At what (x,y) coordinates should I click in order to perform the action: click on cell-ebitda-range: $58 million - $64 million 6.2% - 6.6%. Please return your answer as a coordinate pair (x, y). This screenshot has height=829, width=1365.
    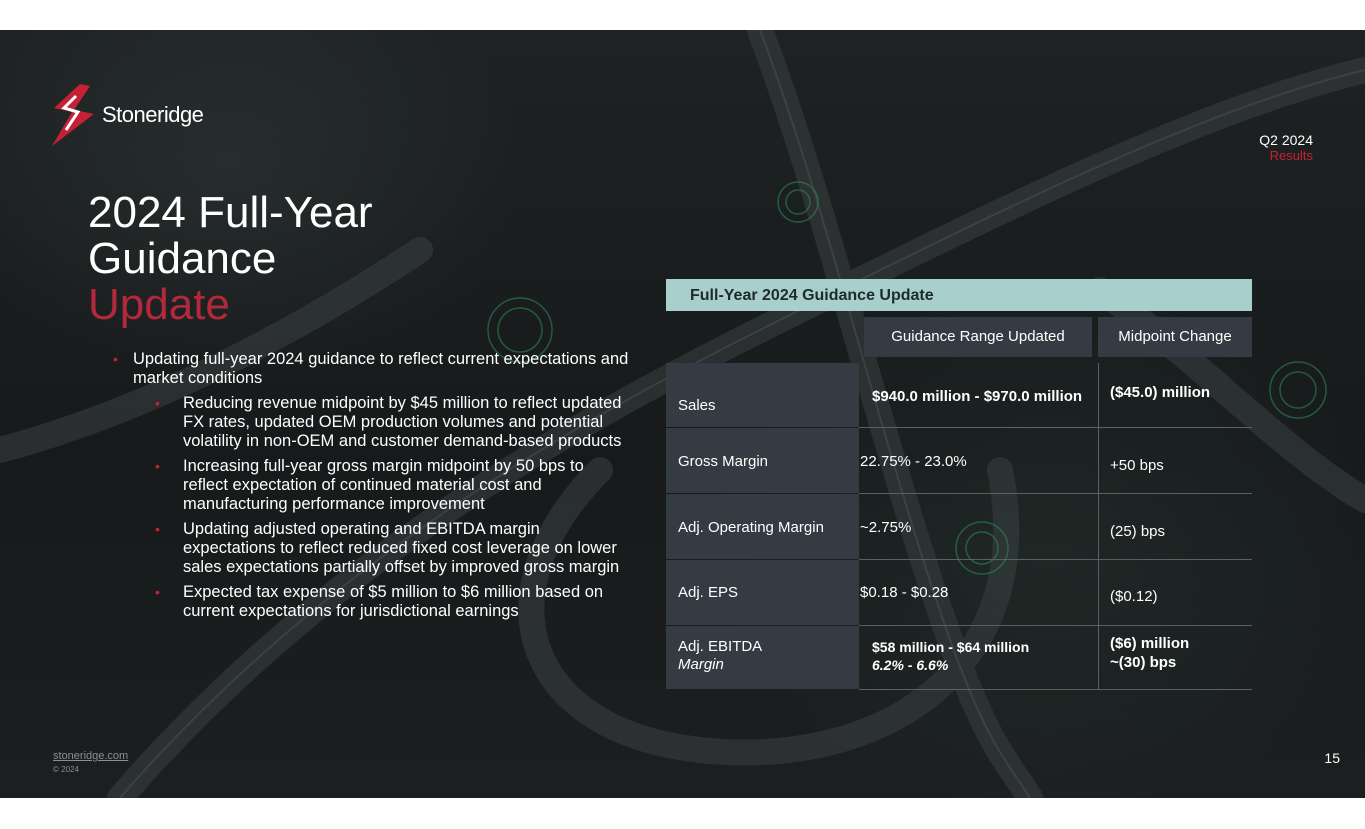
    Looking at the image, I should click on (950, 656).